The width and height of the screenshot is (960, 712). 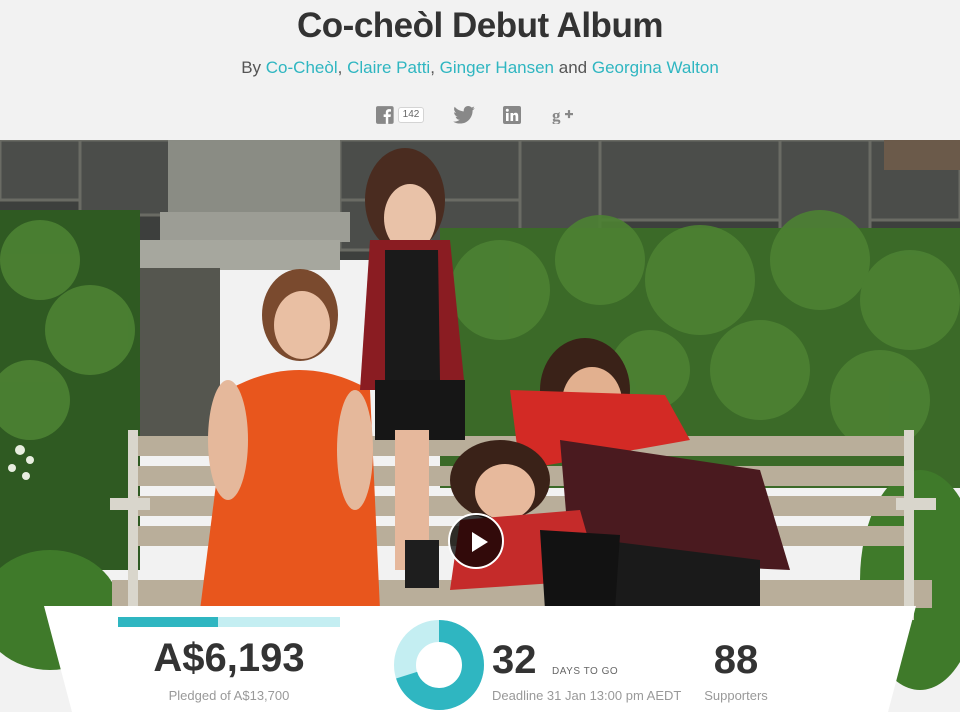 I want to click on days-remaining-count: 32, so click(x=514, y=660).